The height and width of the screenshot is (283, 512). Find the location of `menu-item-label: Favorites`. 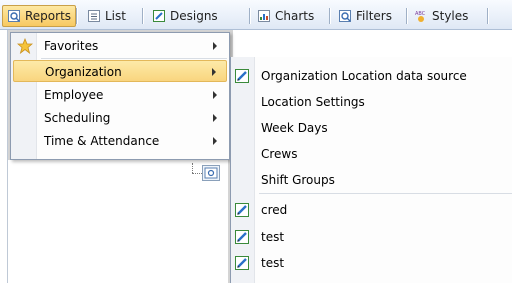

menu-item-label: Favorites is located at coordinates (71, 46).